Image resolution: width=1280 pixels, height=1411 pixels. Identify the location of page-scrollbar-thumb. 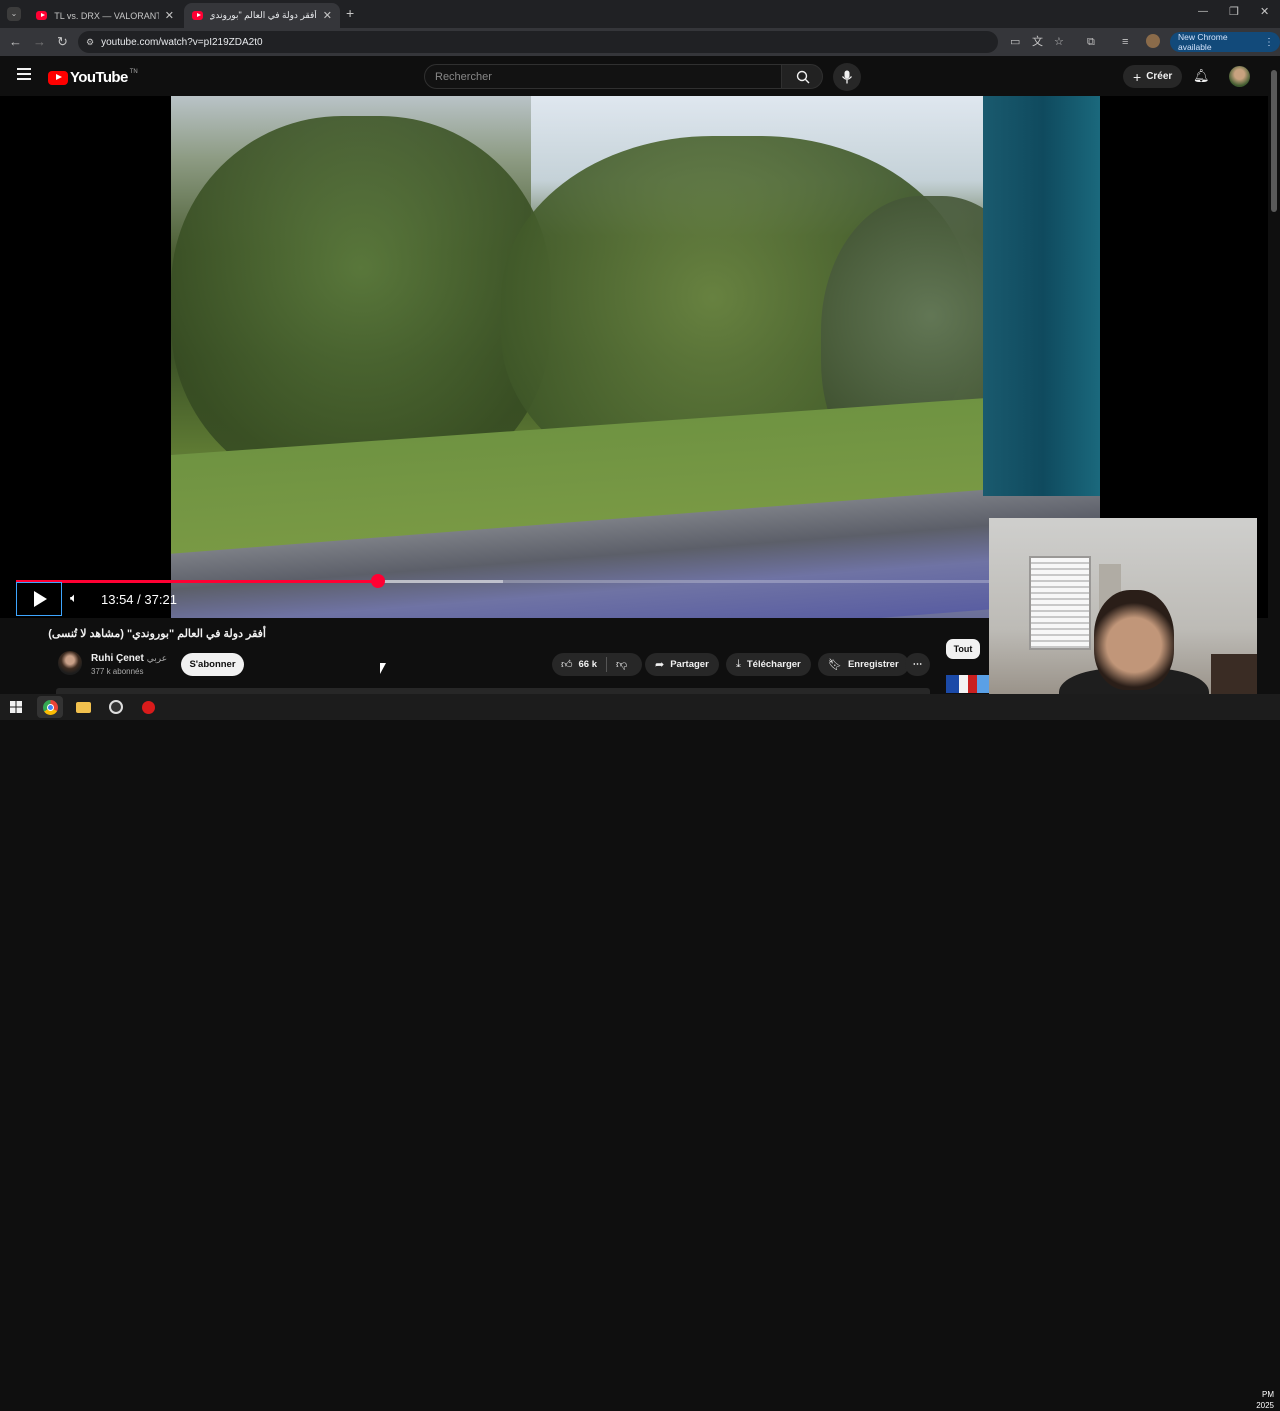
(1274, 141).